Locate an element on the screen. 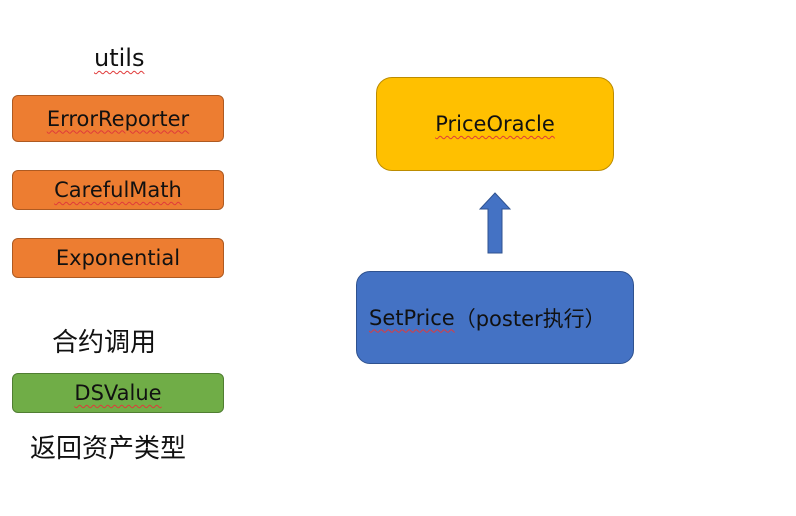 The height and width of the screenshot is (516, 796). exponential-label: Exponential is located at coordinates (118, 258).